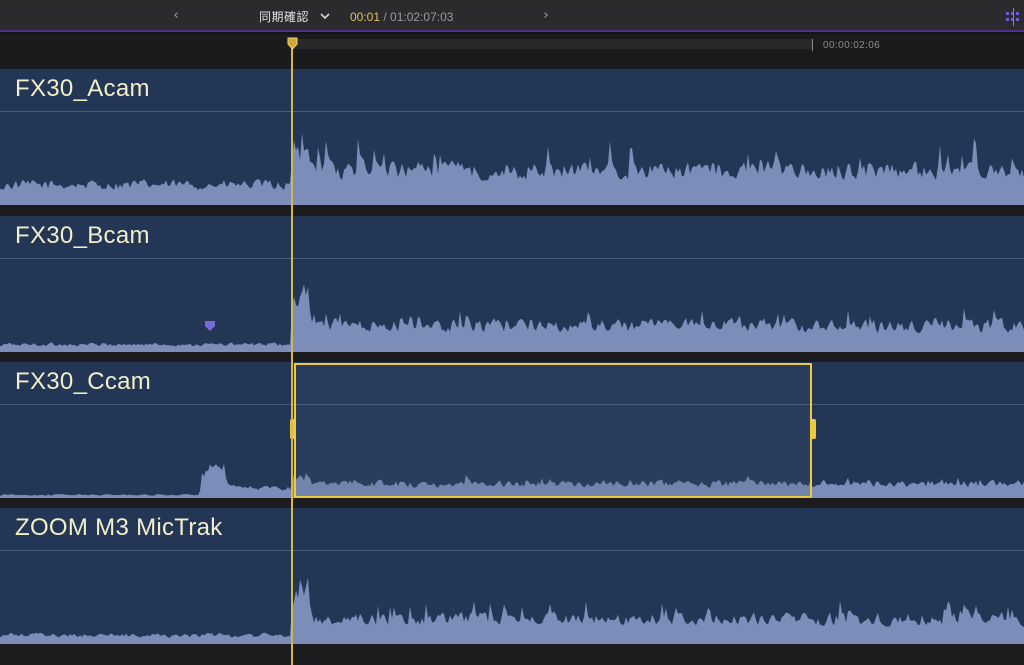 This screenshot has height=665, width=1024. Describe the element at coordinates (546, 16) in the screenshot. I see `chevron-right-icon: ›` at that location.